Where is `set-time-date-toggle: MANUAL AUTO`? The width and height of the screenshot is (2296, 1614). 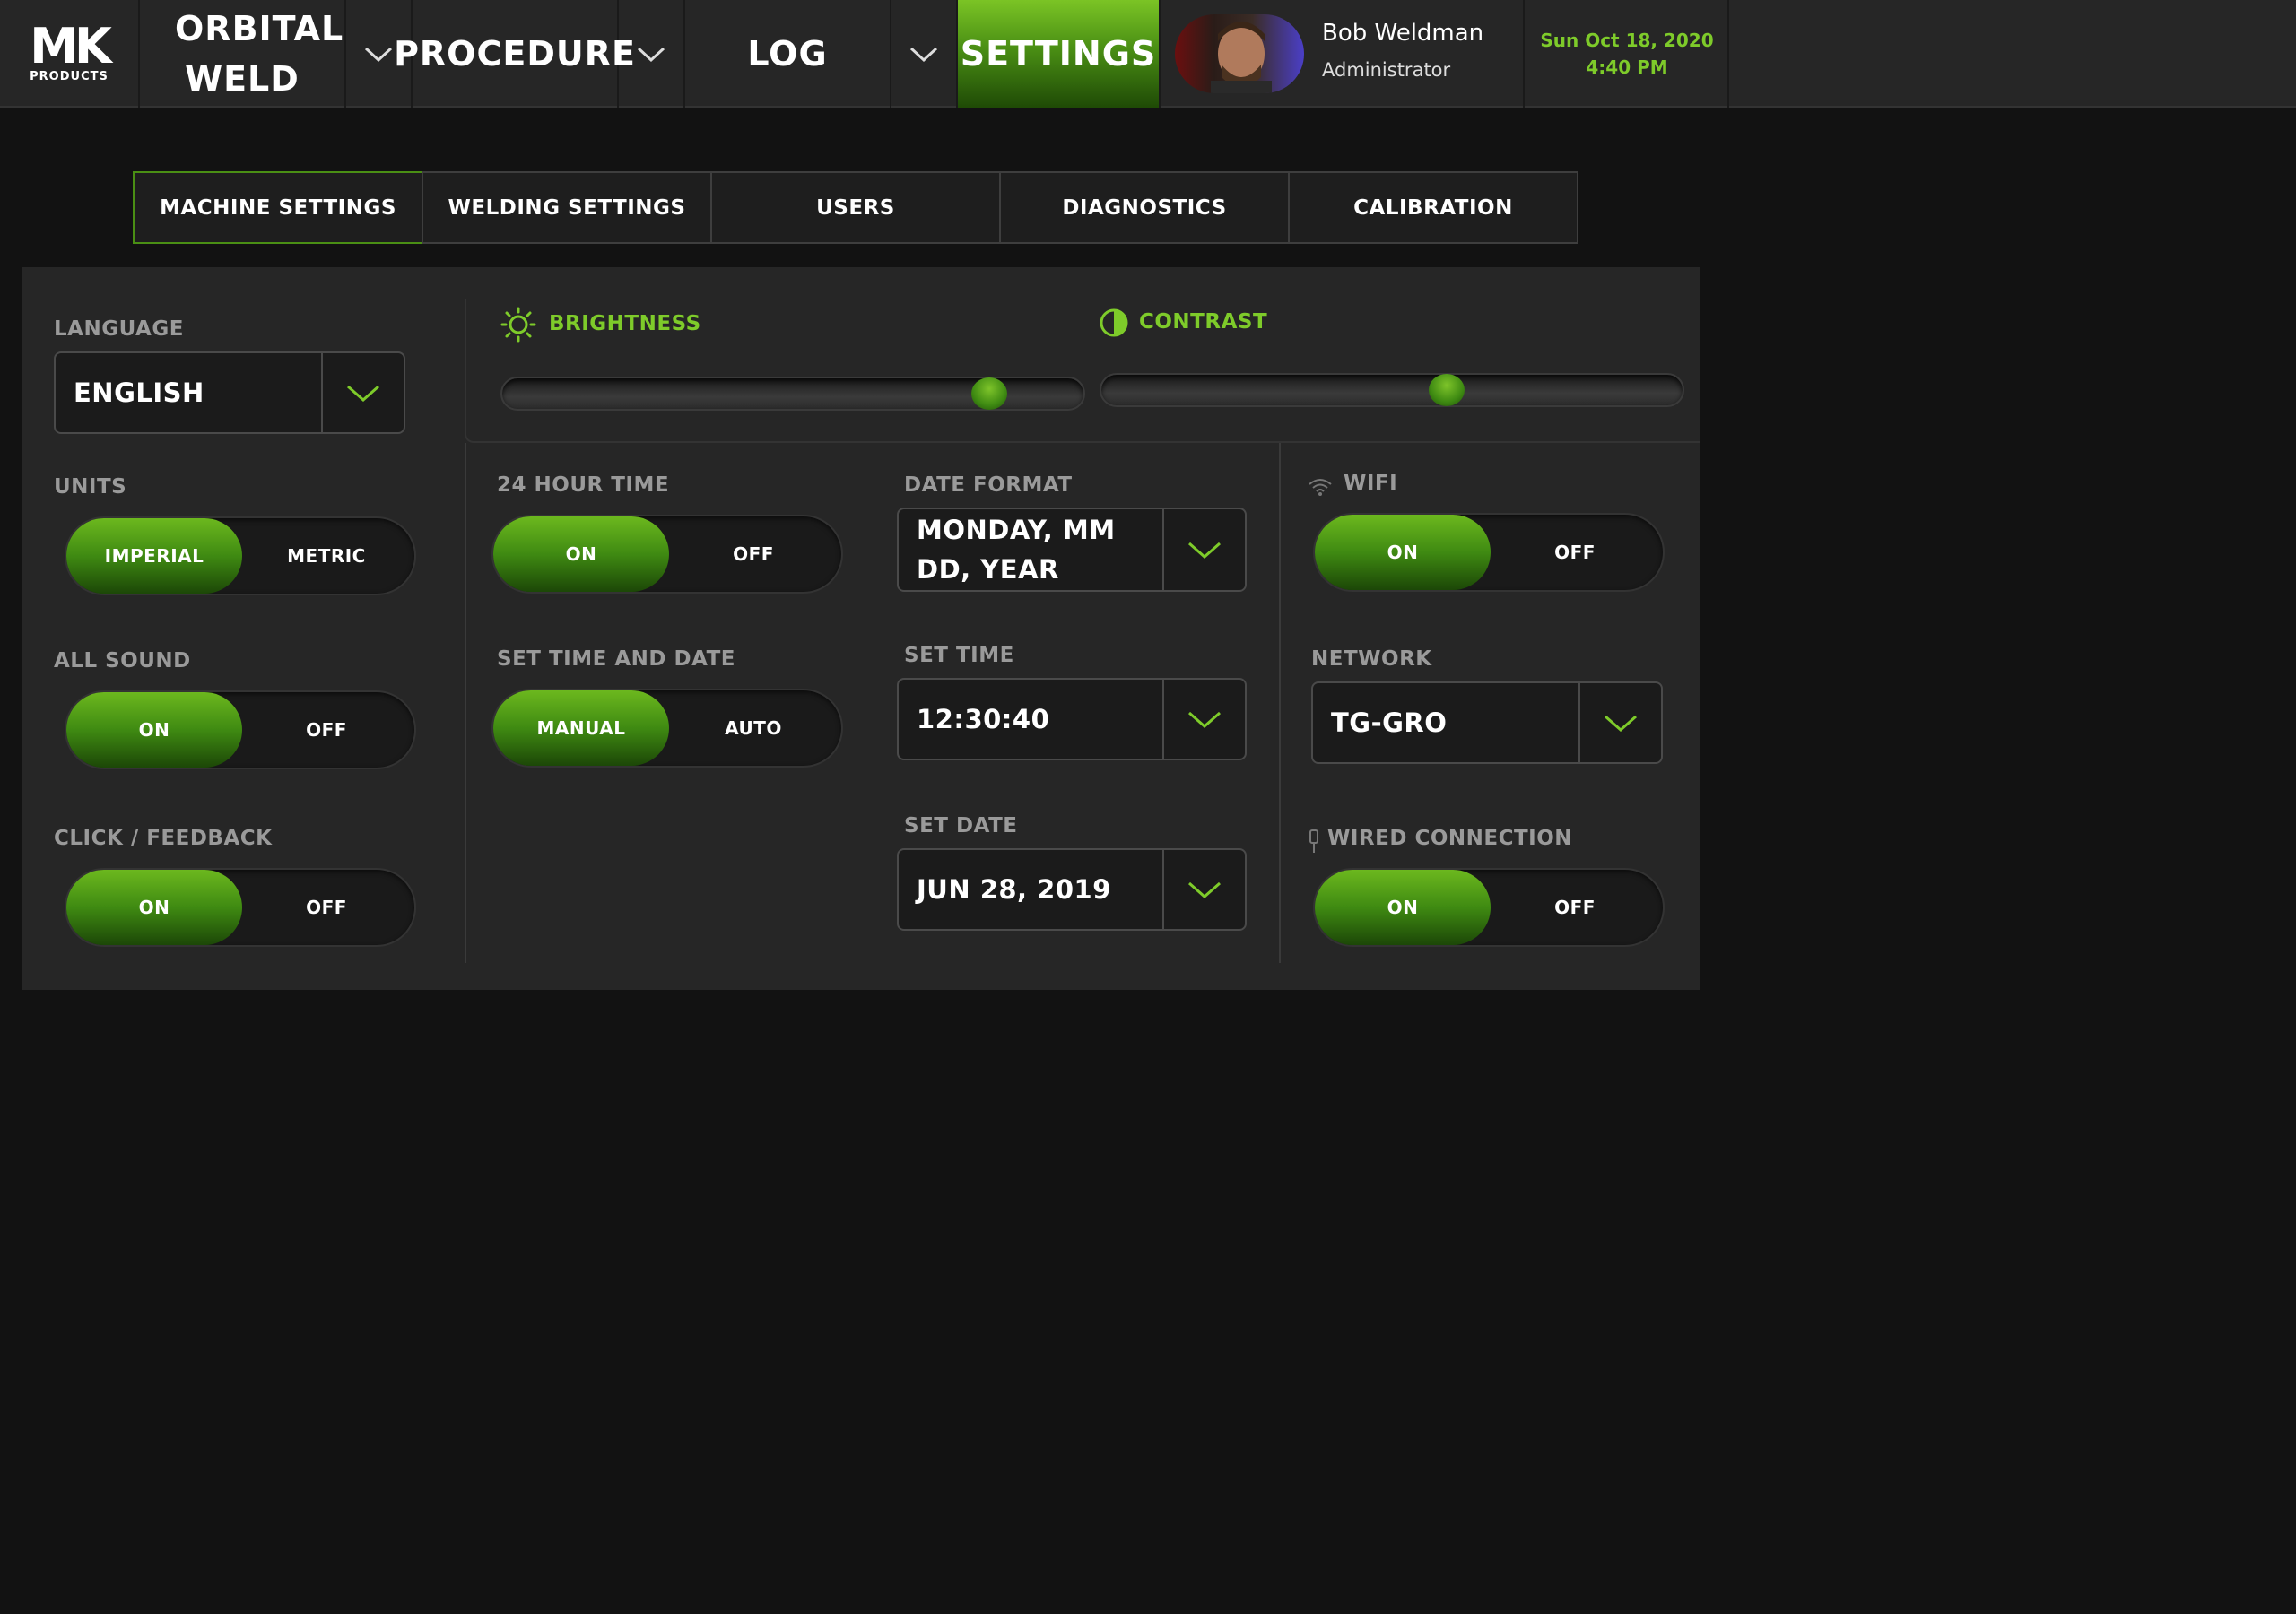 set-time-date-toggle: MANUAL AUTO is located at coordinates (667, 728).